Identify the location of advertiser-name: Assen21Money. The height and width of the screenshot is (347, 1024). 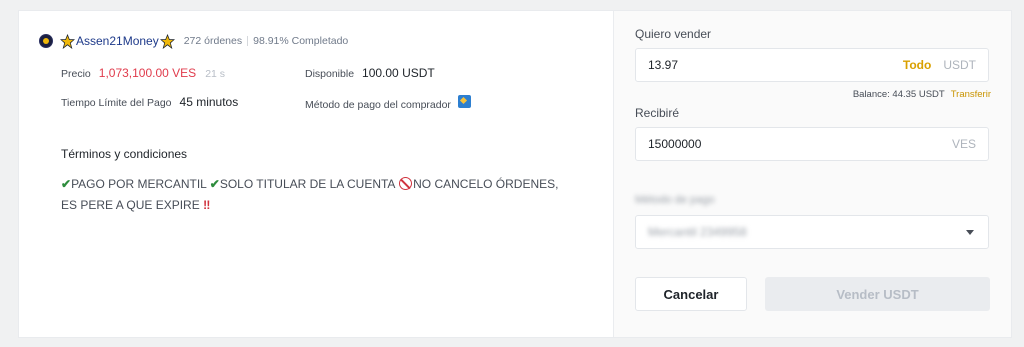
(117, 41).